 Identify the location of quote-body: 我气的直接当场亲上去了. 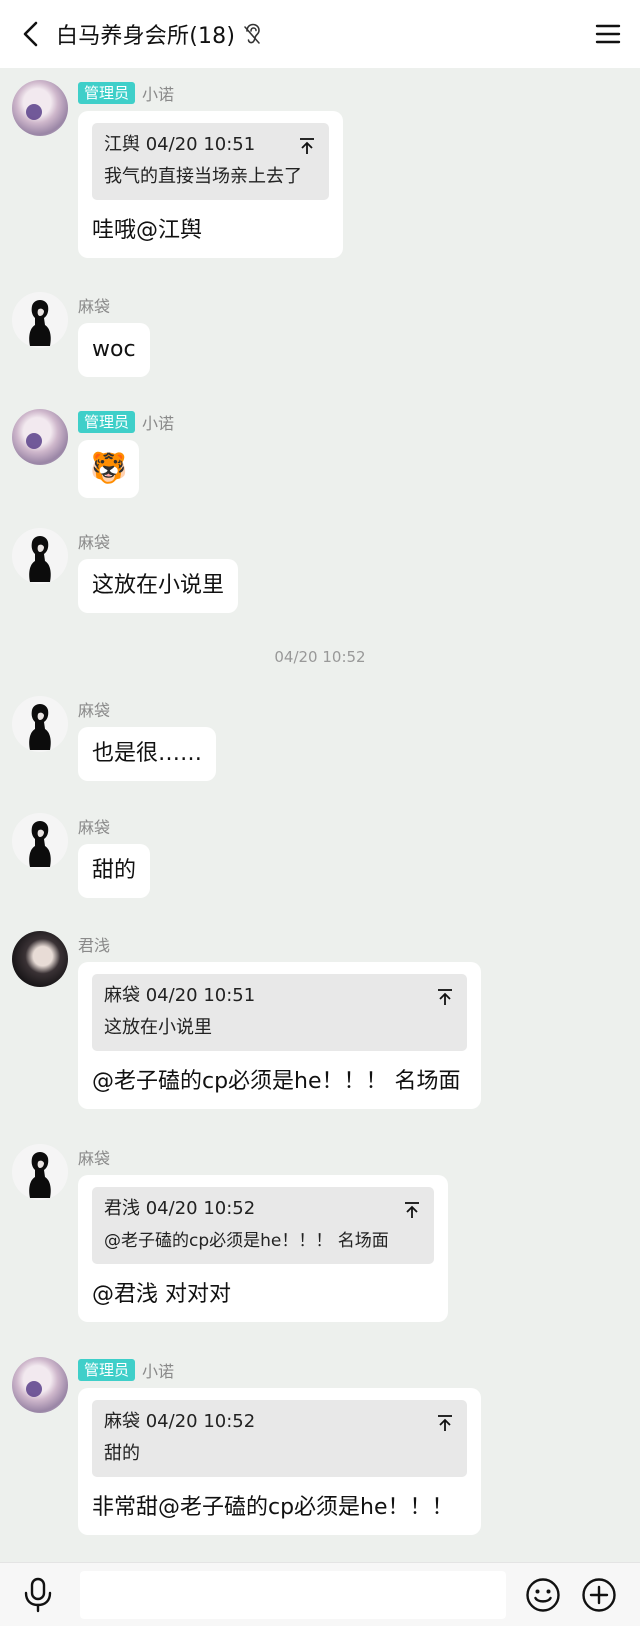
(203, 176).